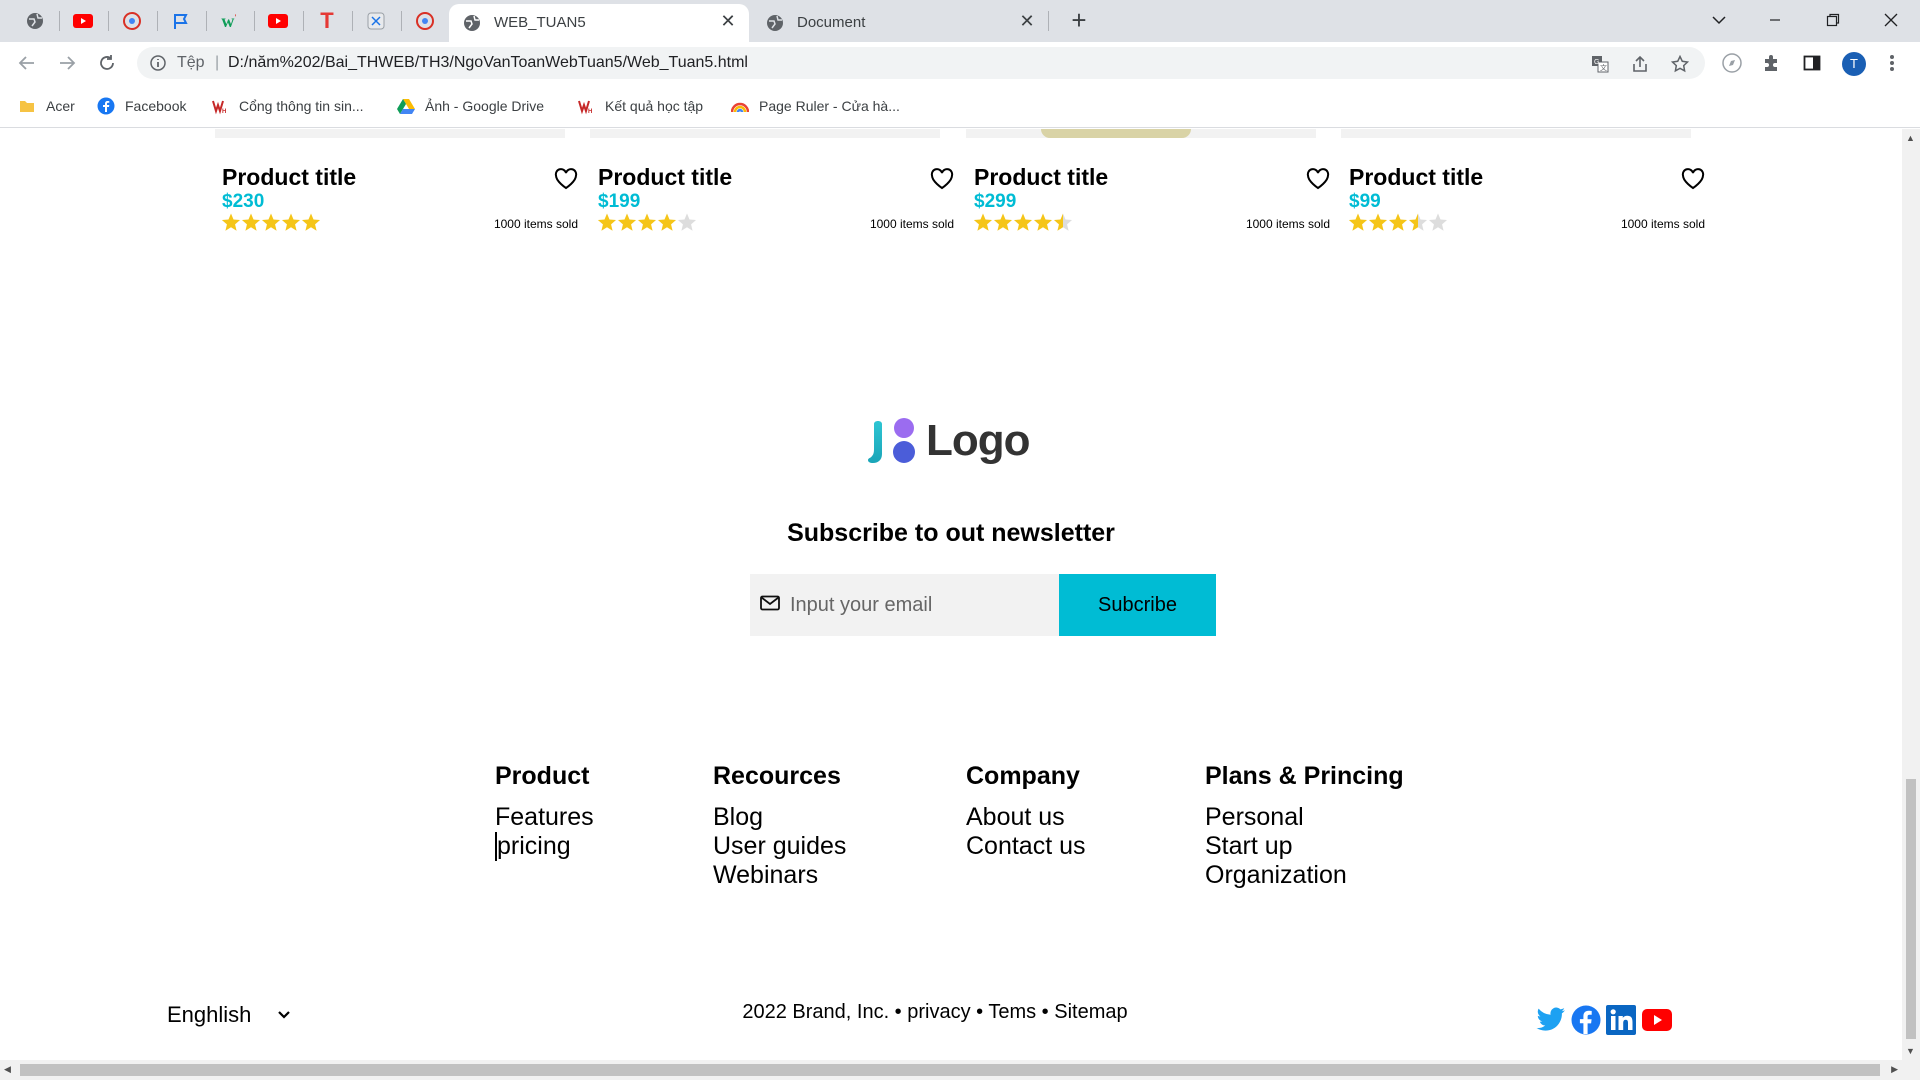 The width and height of the screenshot is (1920, 1080). What do you see at coordinates (1551, 1020) in the screenshot?
I see `twitter-link` at bounding box center [1551, 1020].